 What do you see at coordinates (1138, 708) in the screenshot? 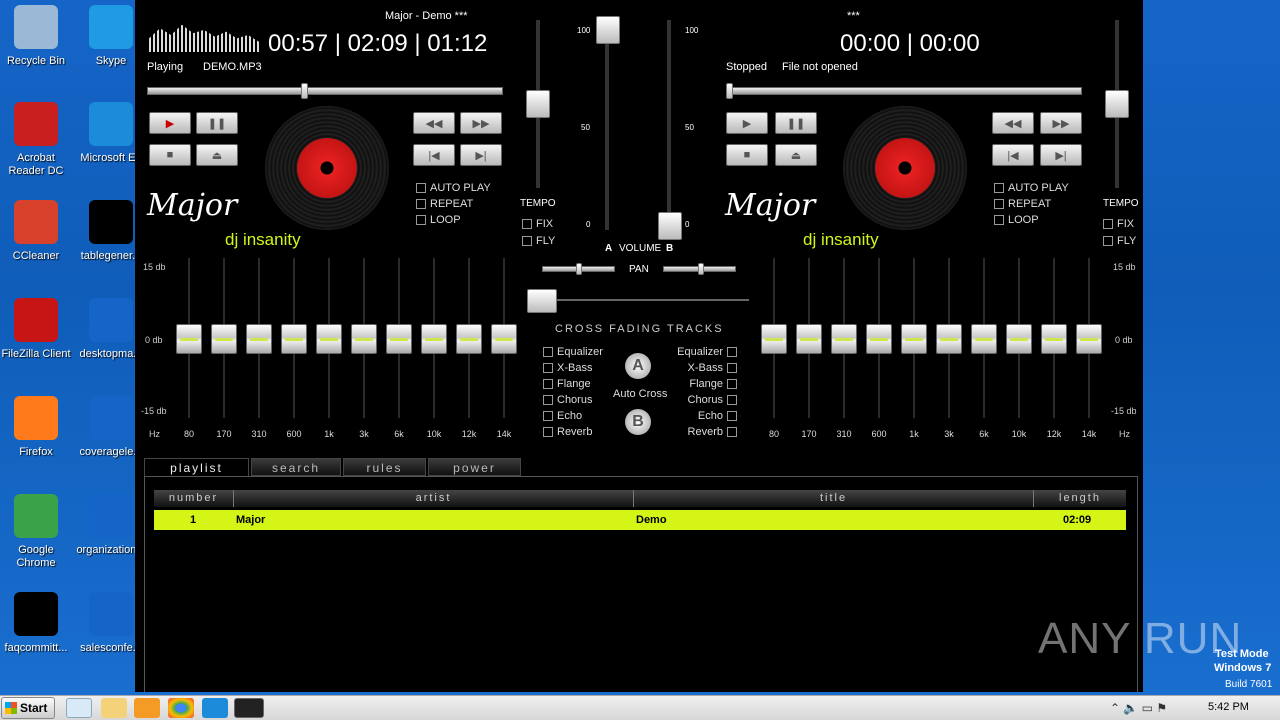
I see `tray-icons: ⌃ 🔈 ▭ ⚑` at bounding box center [1138, 708].